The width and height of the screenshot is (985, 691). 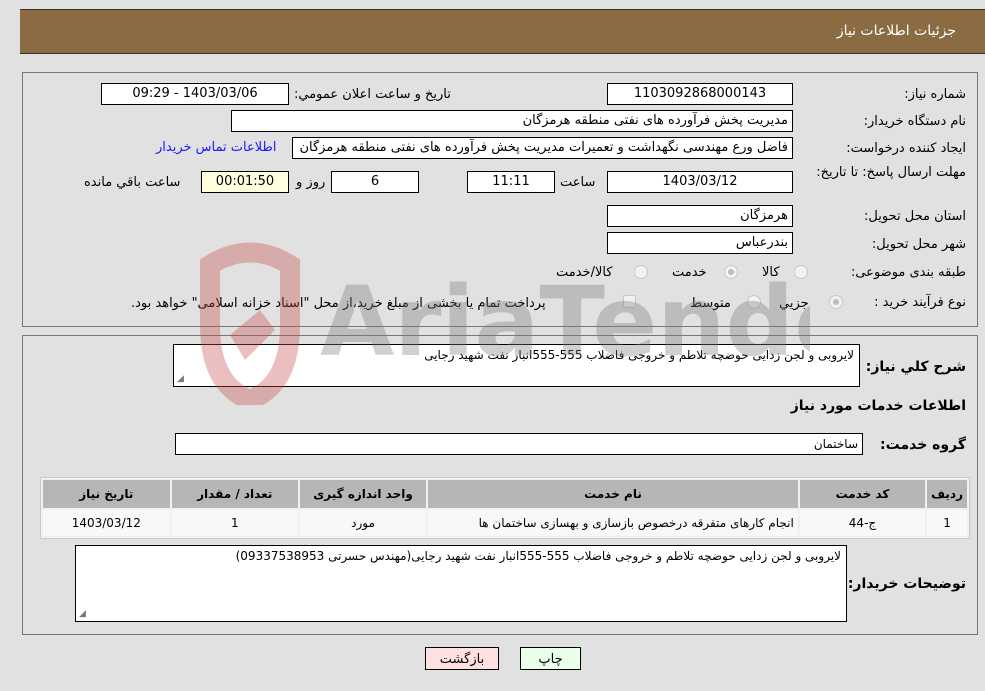 What do you see at coordinates (629, 301) in the screenshot?
I see `treasury-checkbox` at bounding box center [629, 301].